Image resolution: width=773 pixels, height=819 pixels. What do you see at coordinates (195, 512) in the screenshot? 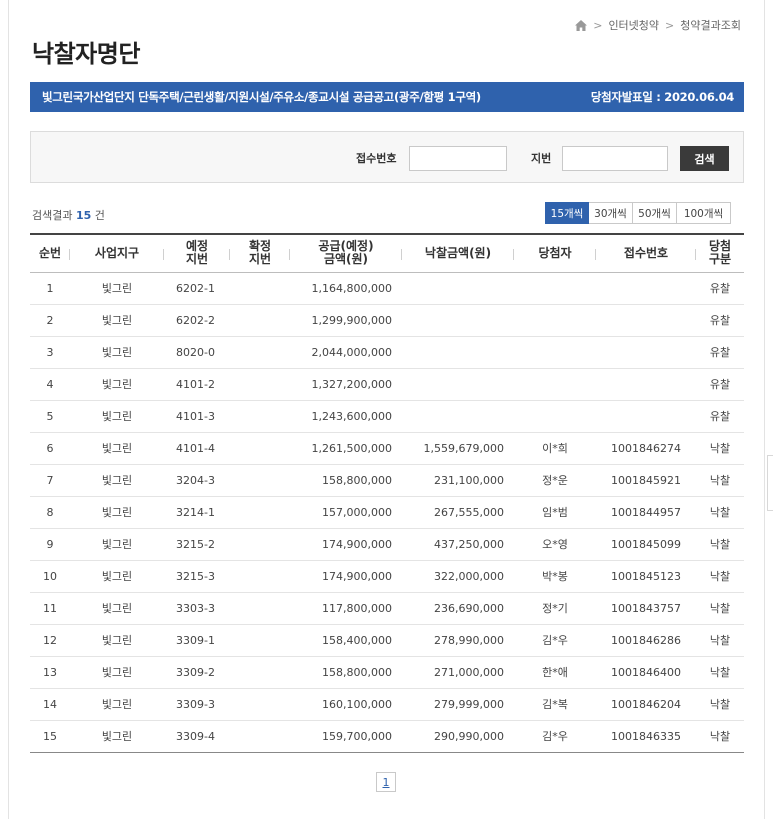
I see `cell-planned-lot: 3214-1` at bounding box center [195, 512].